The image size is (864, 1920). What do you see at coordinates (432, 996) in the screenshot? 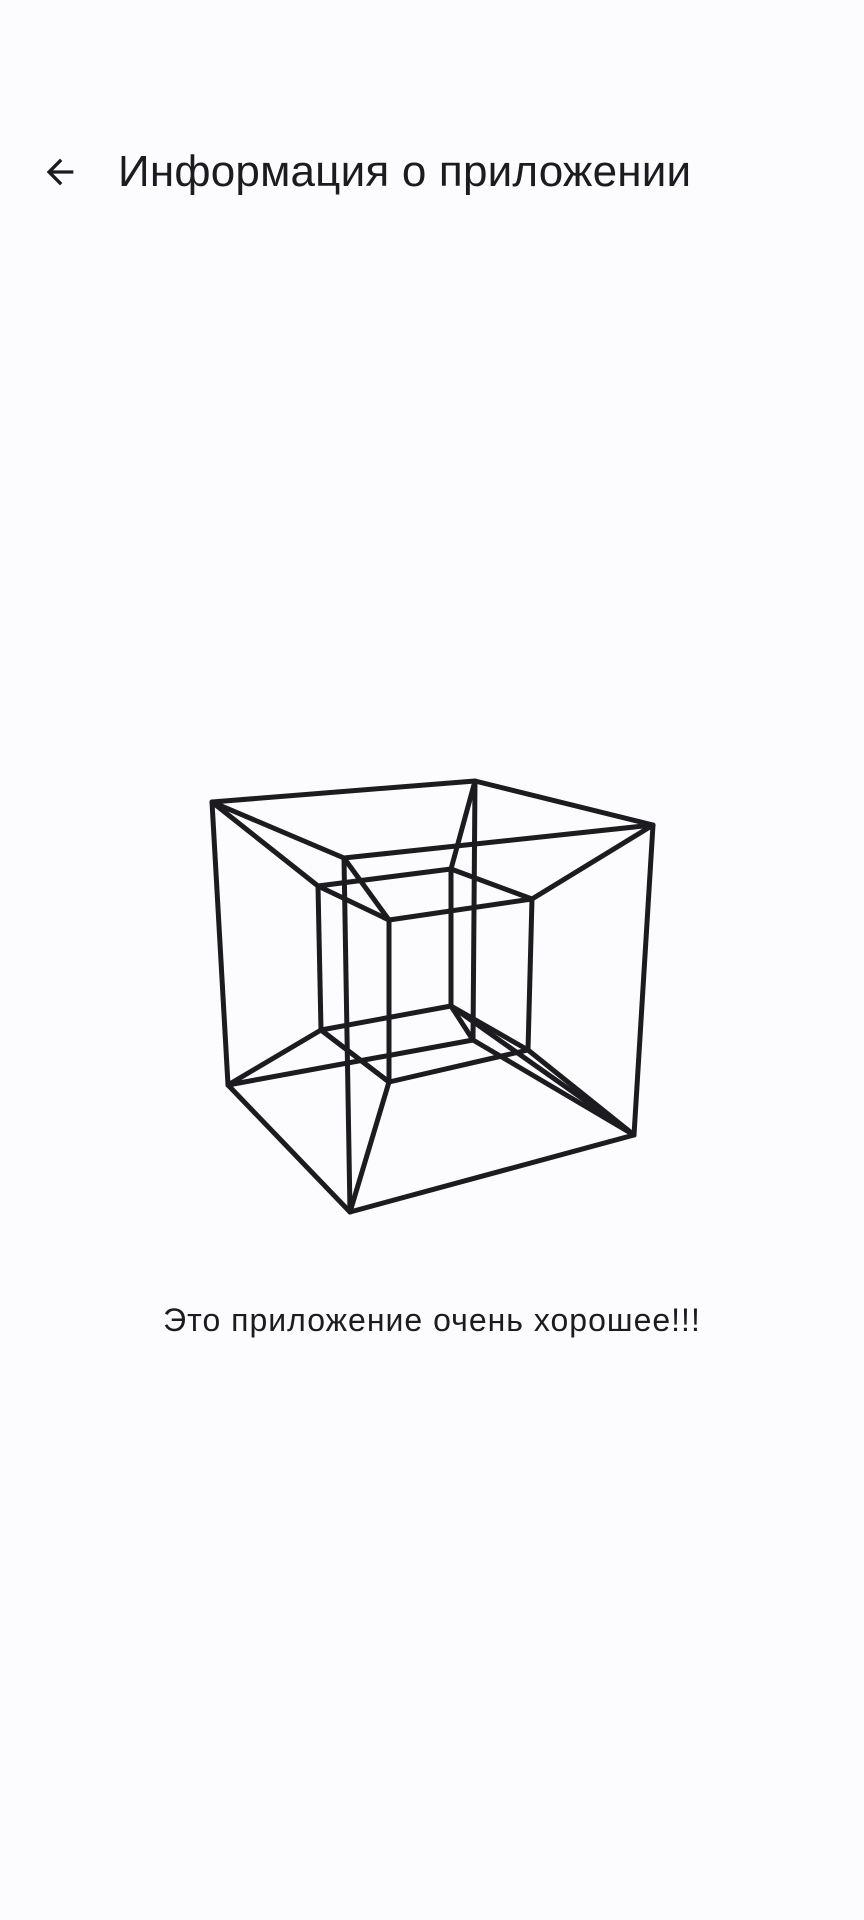
I see `tesseract-icon` at bounding box center [432, 996].